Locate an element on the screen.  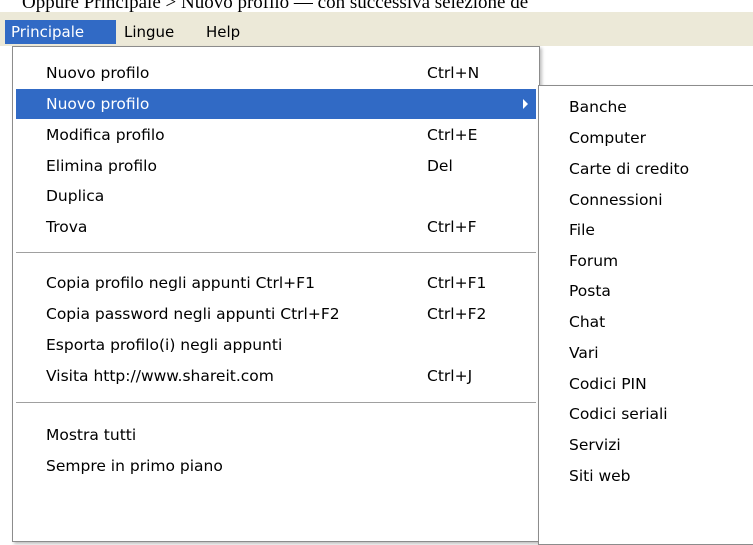
submenu-item-codici-seriali: Codici seriali is located at coordinates (646, 414).